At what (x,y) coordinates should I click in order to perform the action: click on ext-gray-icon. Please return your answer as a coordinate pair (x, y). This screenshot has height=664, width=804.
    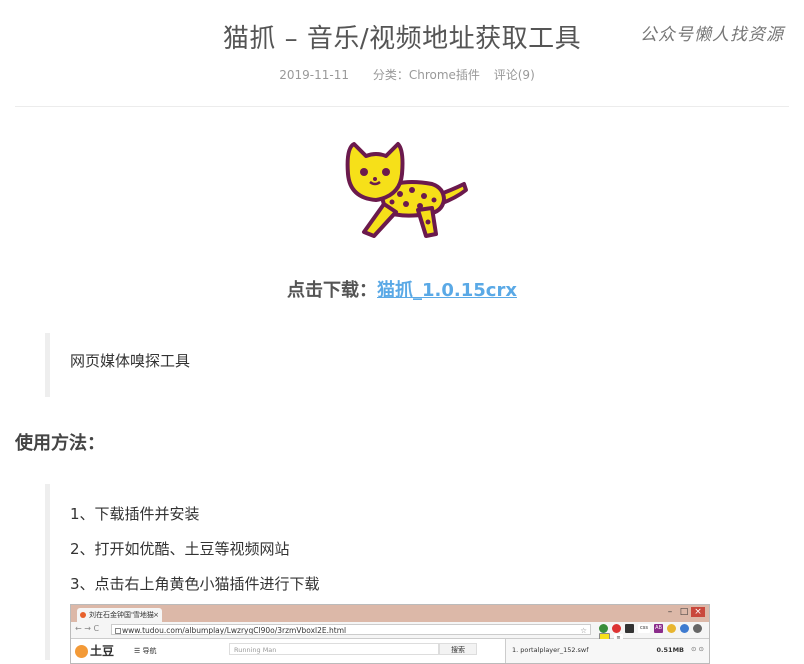
    Looking at the image, I should click on (697, 628).